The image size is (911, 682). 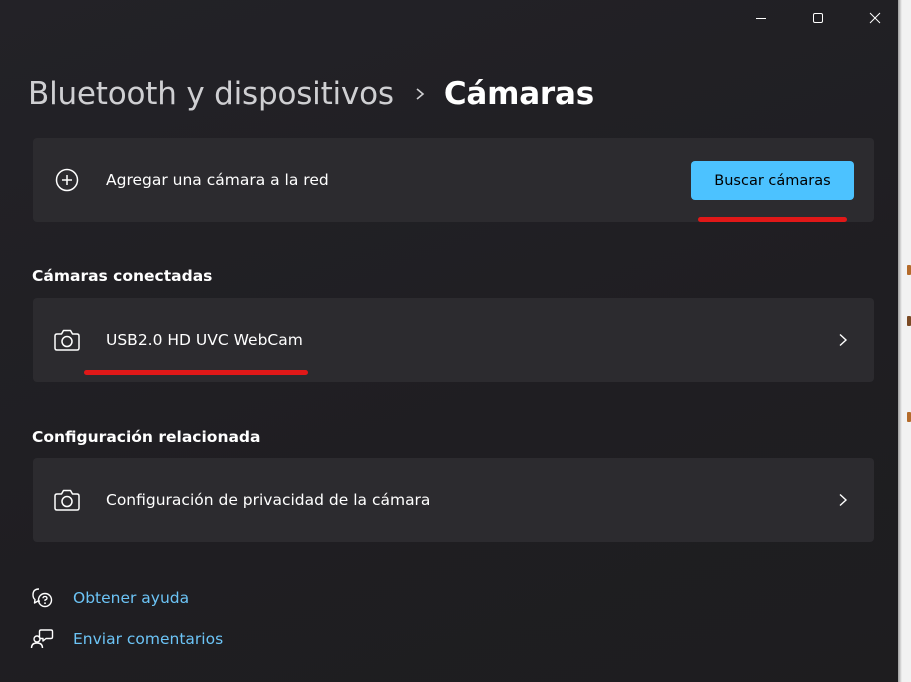 What do you see at coordinates (453, 500) in the screenshot?
I see `camera-privacy-settings-item: Configuración de privacidad de la cámara` at bounding box center [453, 500].